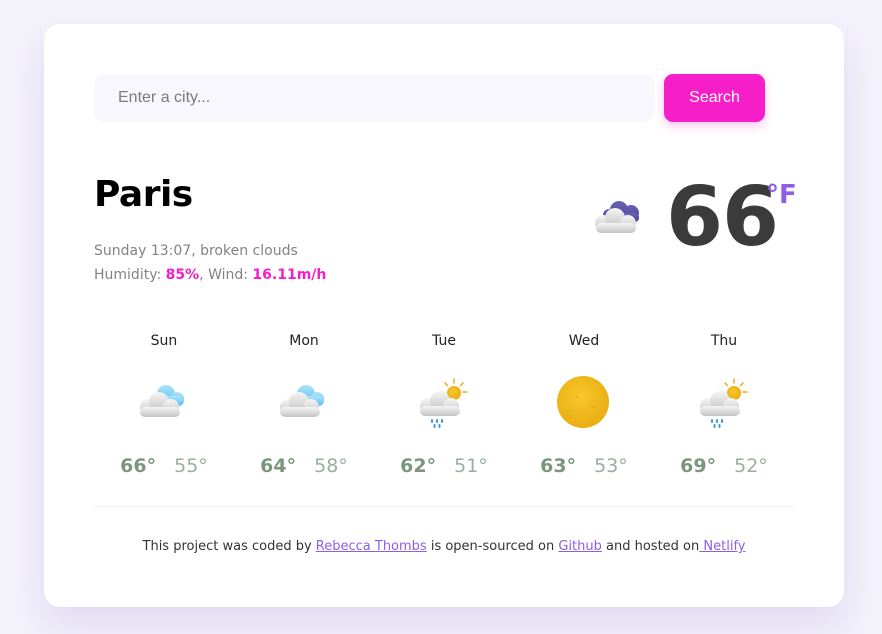 Image resolution: width=882 pixels, height=634 pixels. What do you see at coordinates (471, 466) in the screenshot?
I see `forecast-min-temp: 51°` at bounding box center [471, 466].